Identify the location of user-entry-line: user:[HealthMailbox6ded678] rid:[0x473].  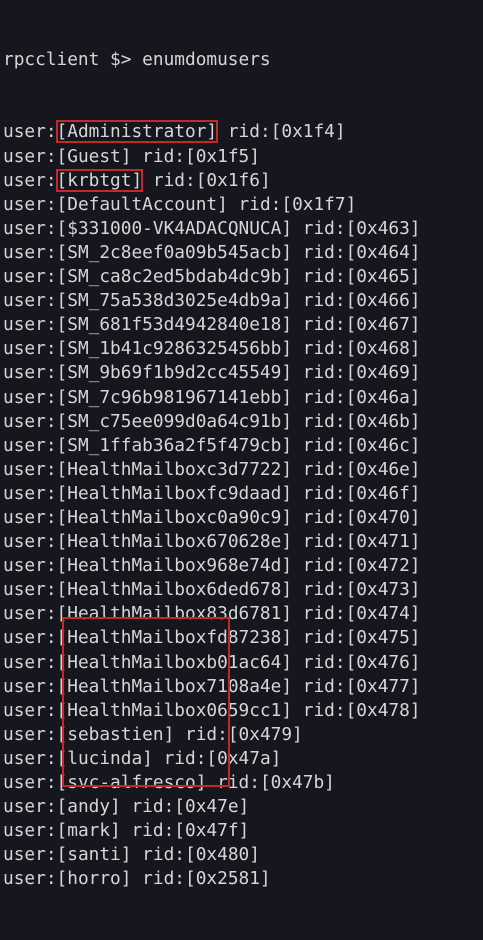
(243, 590).